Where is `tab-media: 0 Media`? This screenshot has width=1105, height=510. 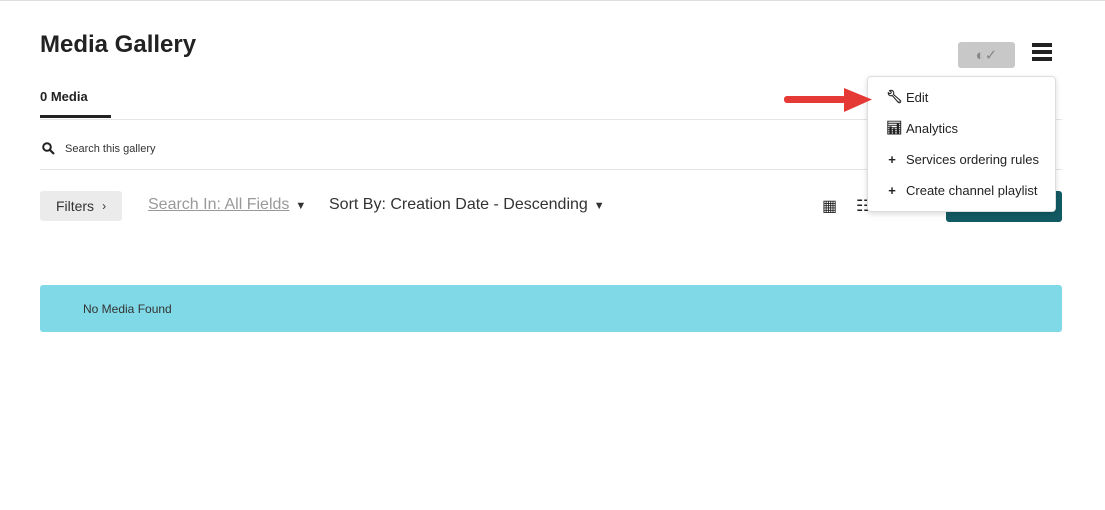 tab-media: 0 Media is located at coordinates (64, 96).